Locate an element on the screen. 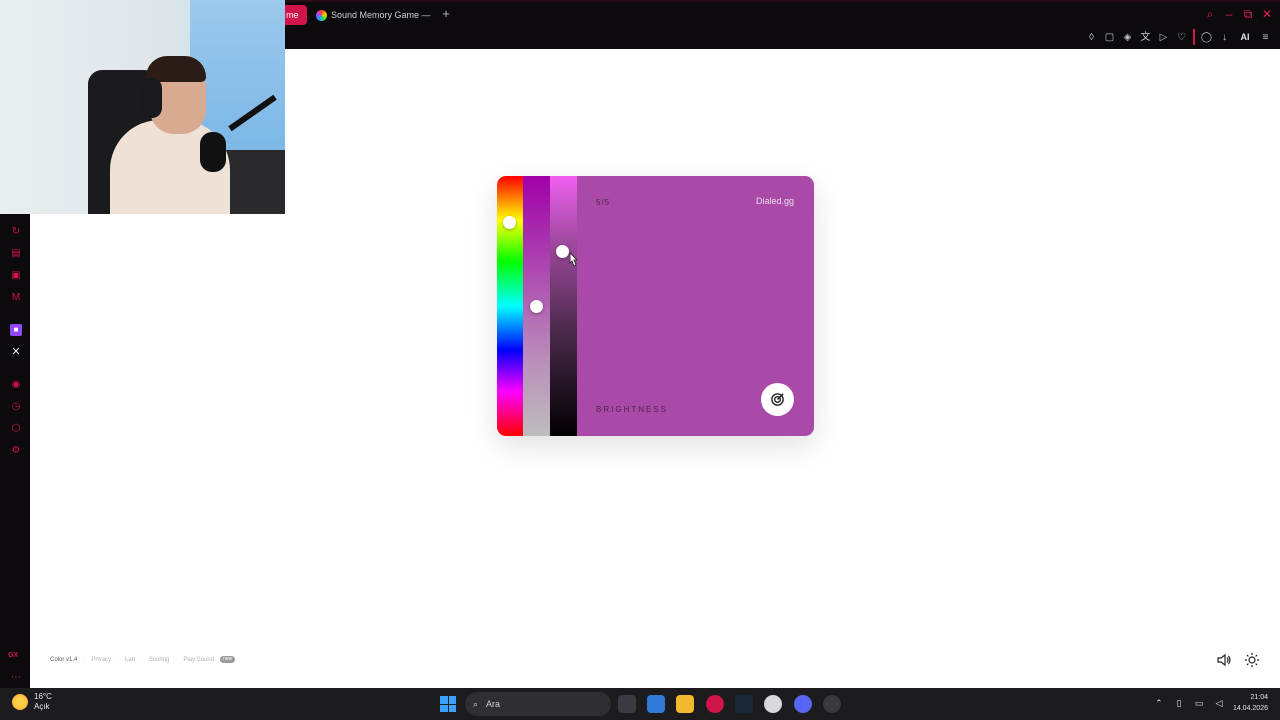 The height and width of the screenshot is (720, 1280). speed-dial-icon: ↻ is located at coordinates (16, 232).